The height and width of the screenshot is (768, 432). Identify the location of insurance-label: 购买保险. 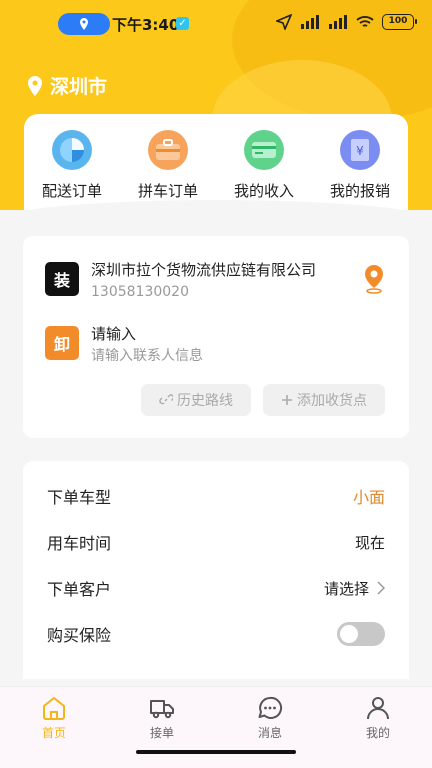
(79, 635).